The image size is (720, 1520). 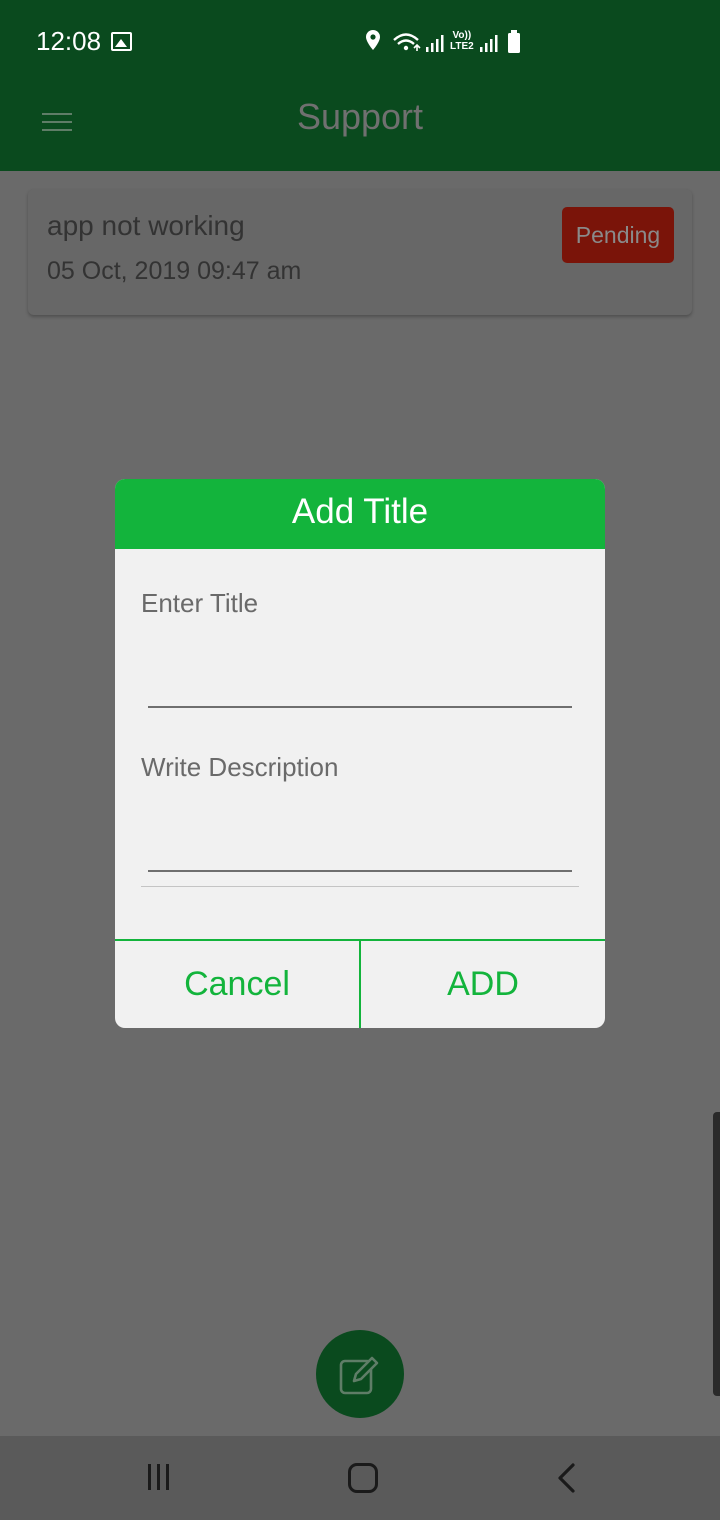 I want to click on location-wifi-signal-icons, so click(x=443, y=41).